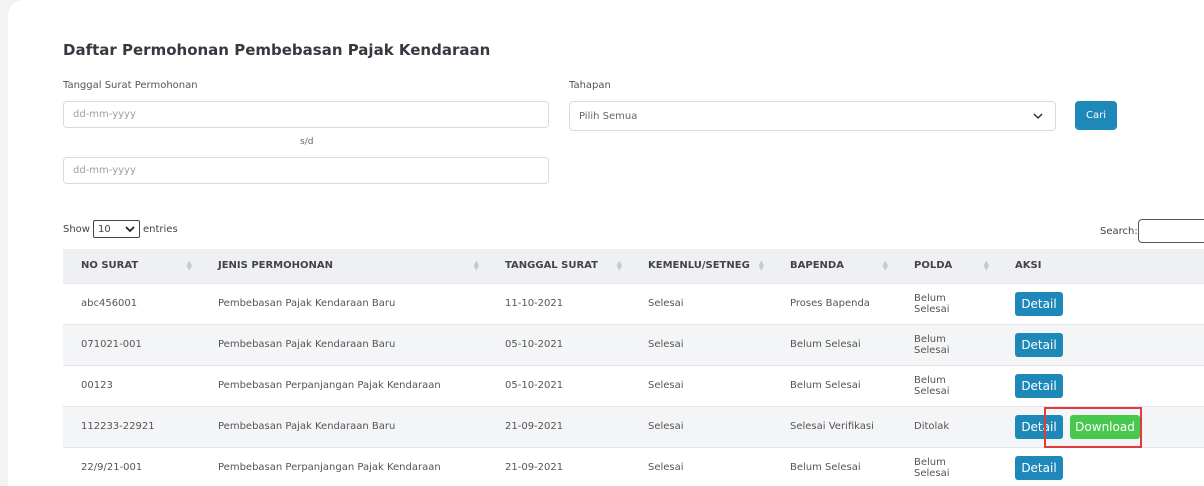 The image size is (1204, 486). Describe the element at coordinates (1096, 115) in the screenshot. I see `search-button: Cari` at that location.